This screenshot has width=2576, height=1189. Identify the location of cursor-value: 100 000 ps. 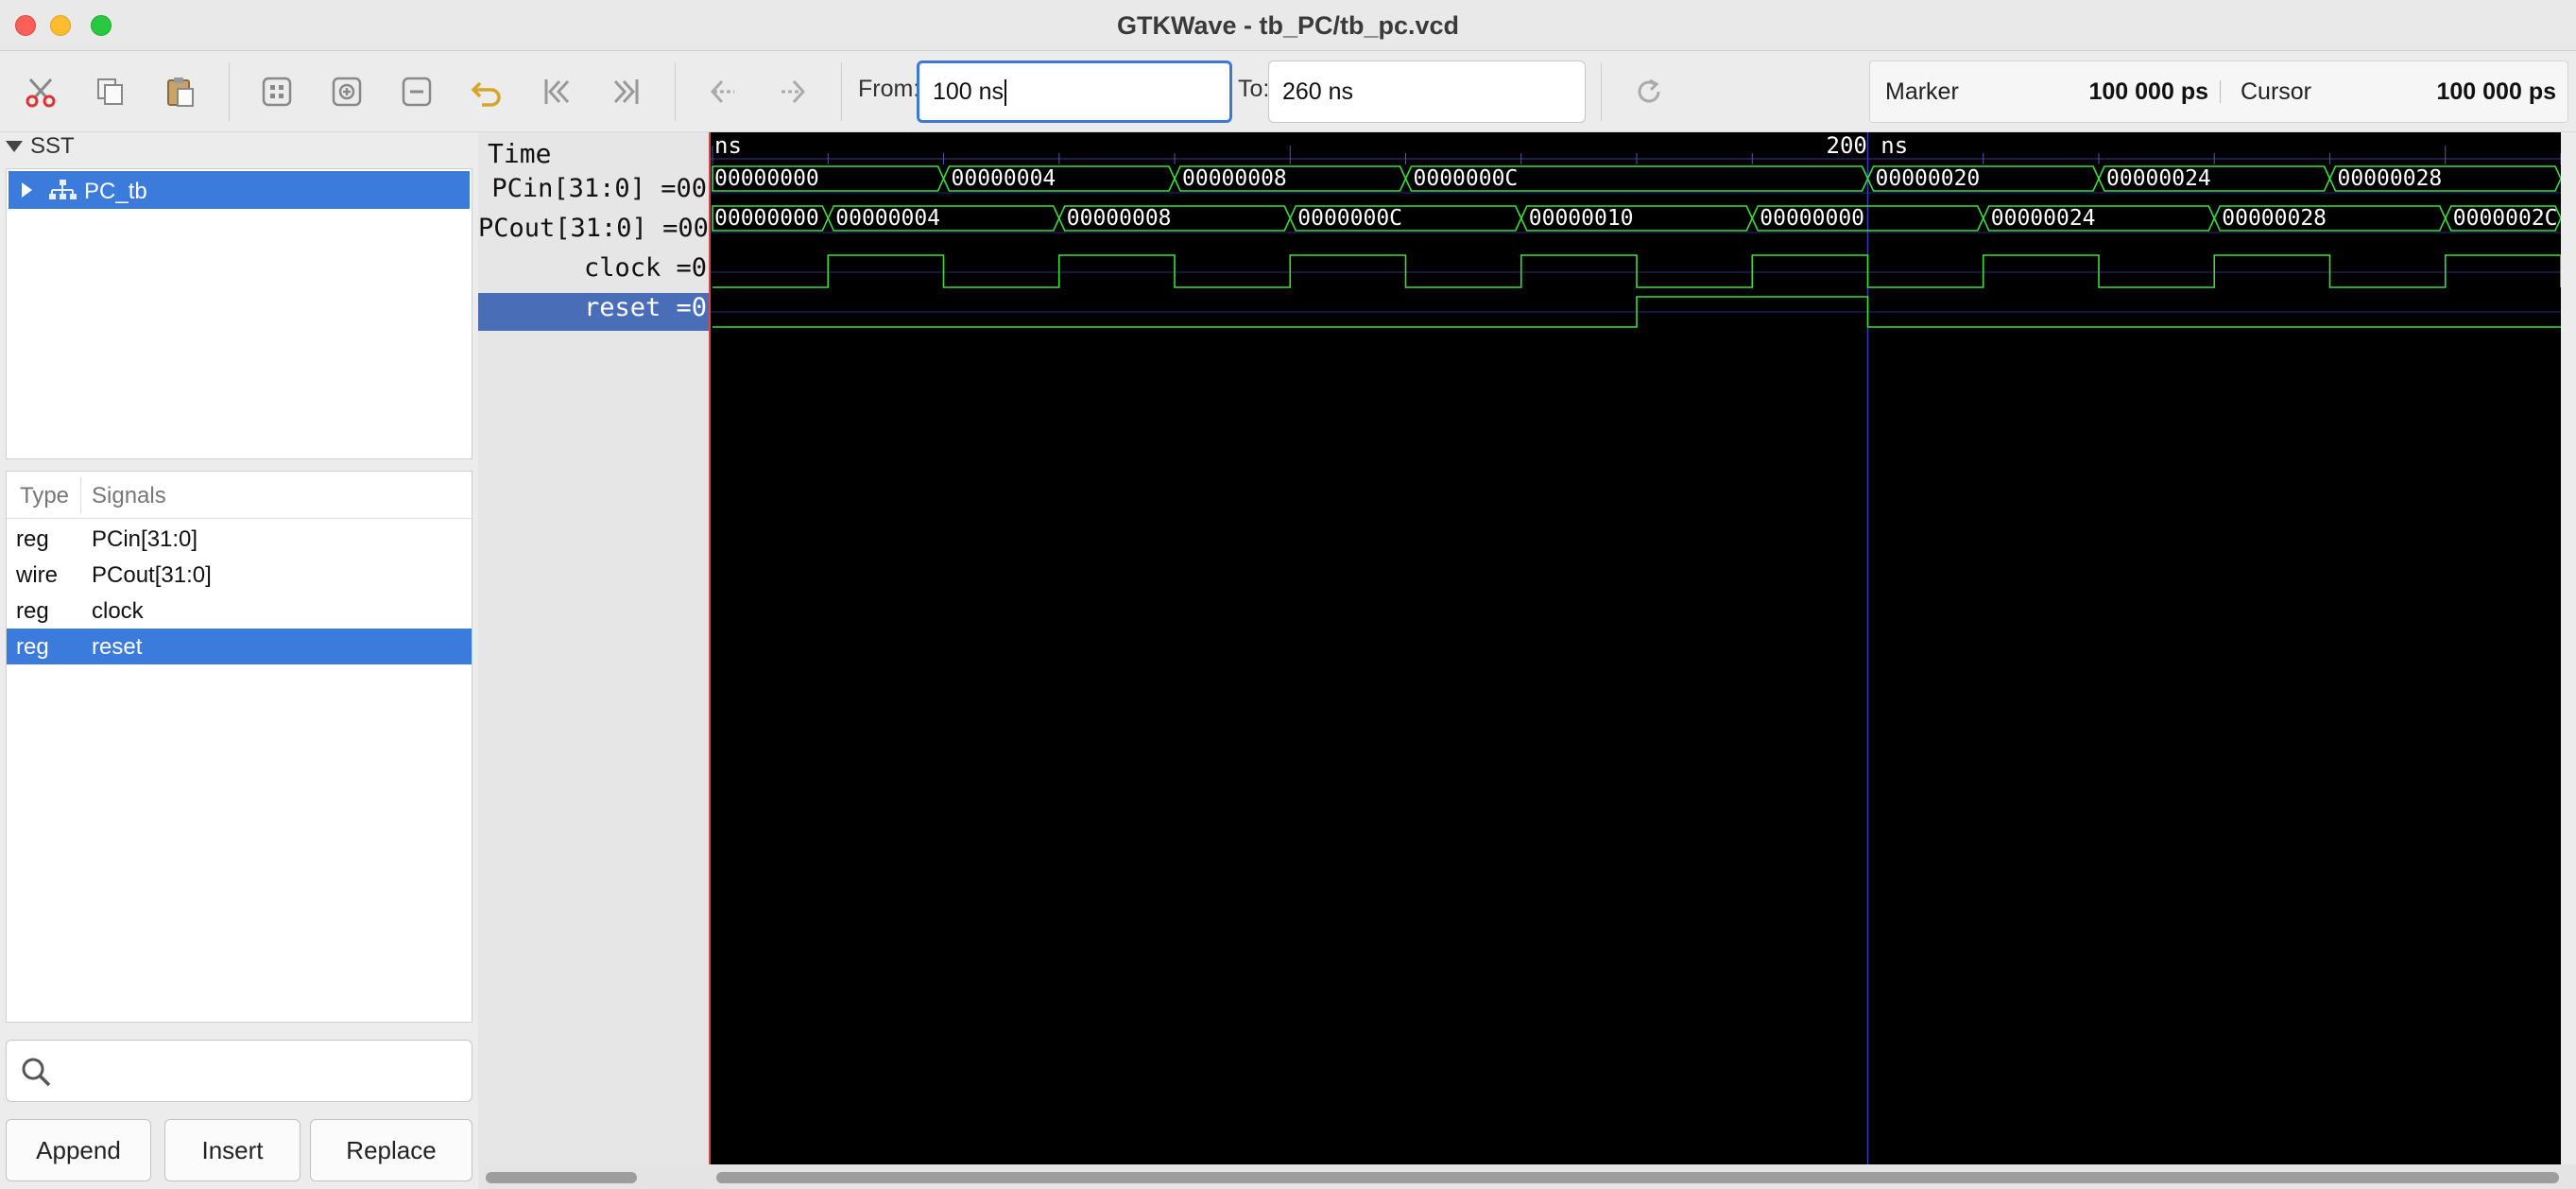
(2496, 92).